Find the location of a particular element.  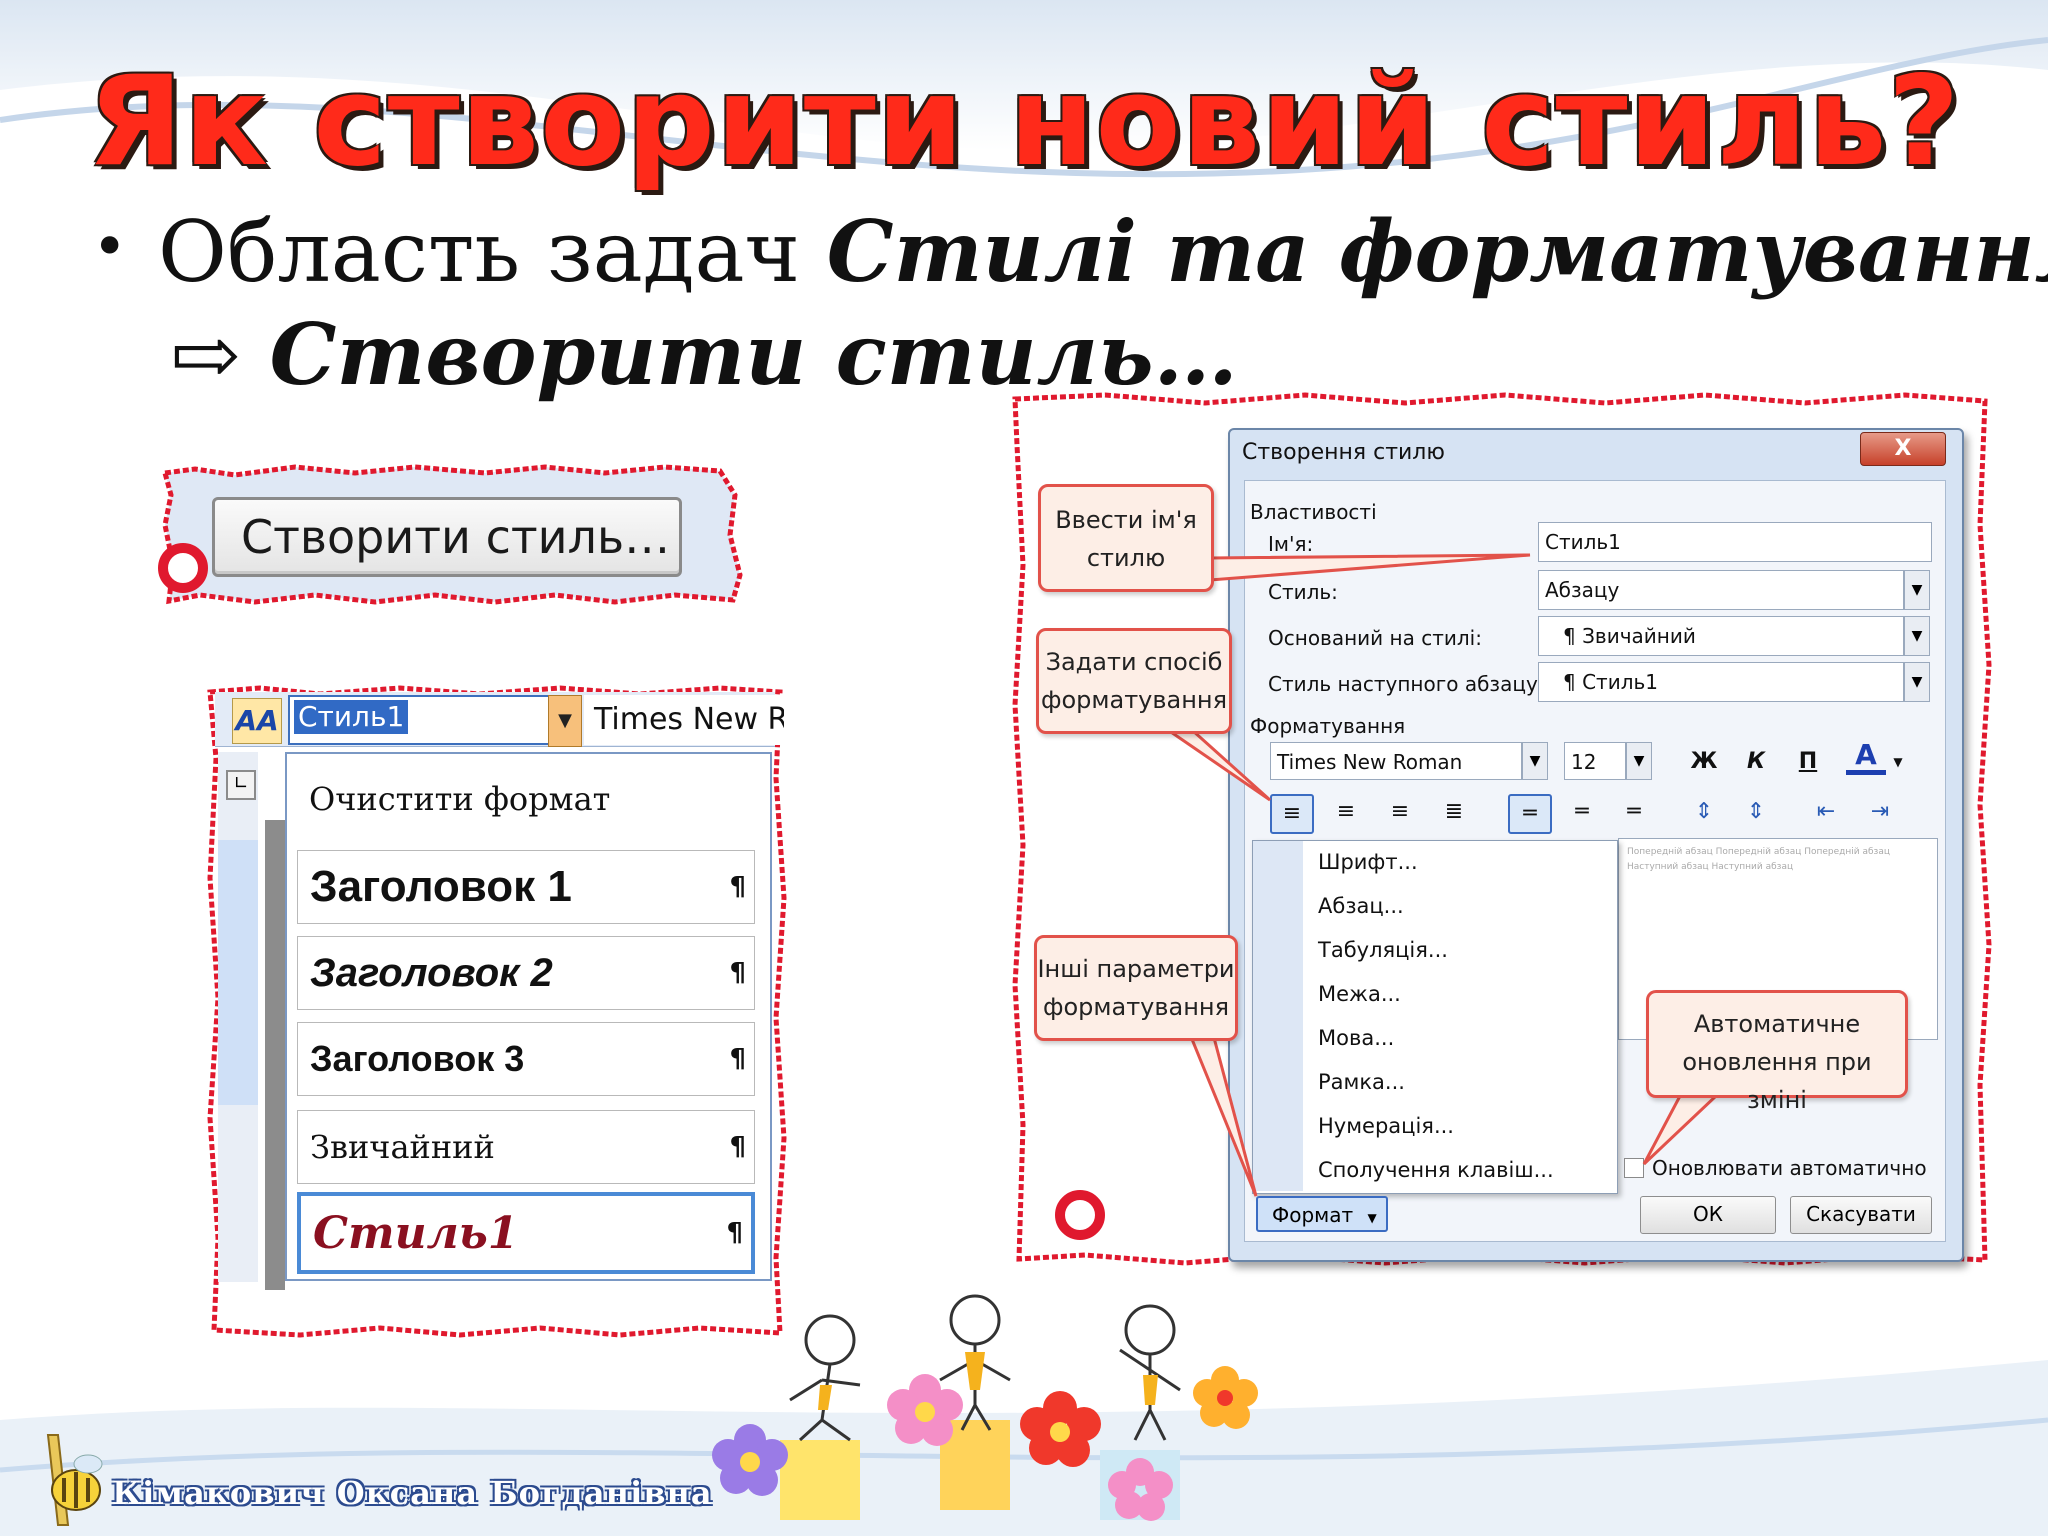

marker-icon is located at coordinates (1080, 1215).